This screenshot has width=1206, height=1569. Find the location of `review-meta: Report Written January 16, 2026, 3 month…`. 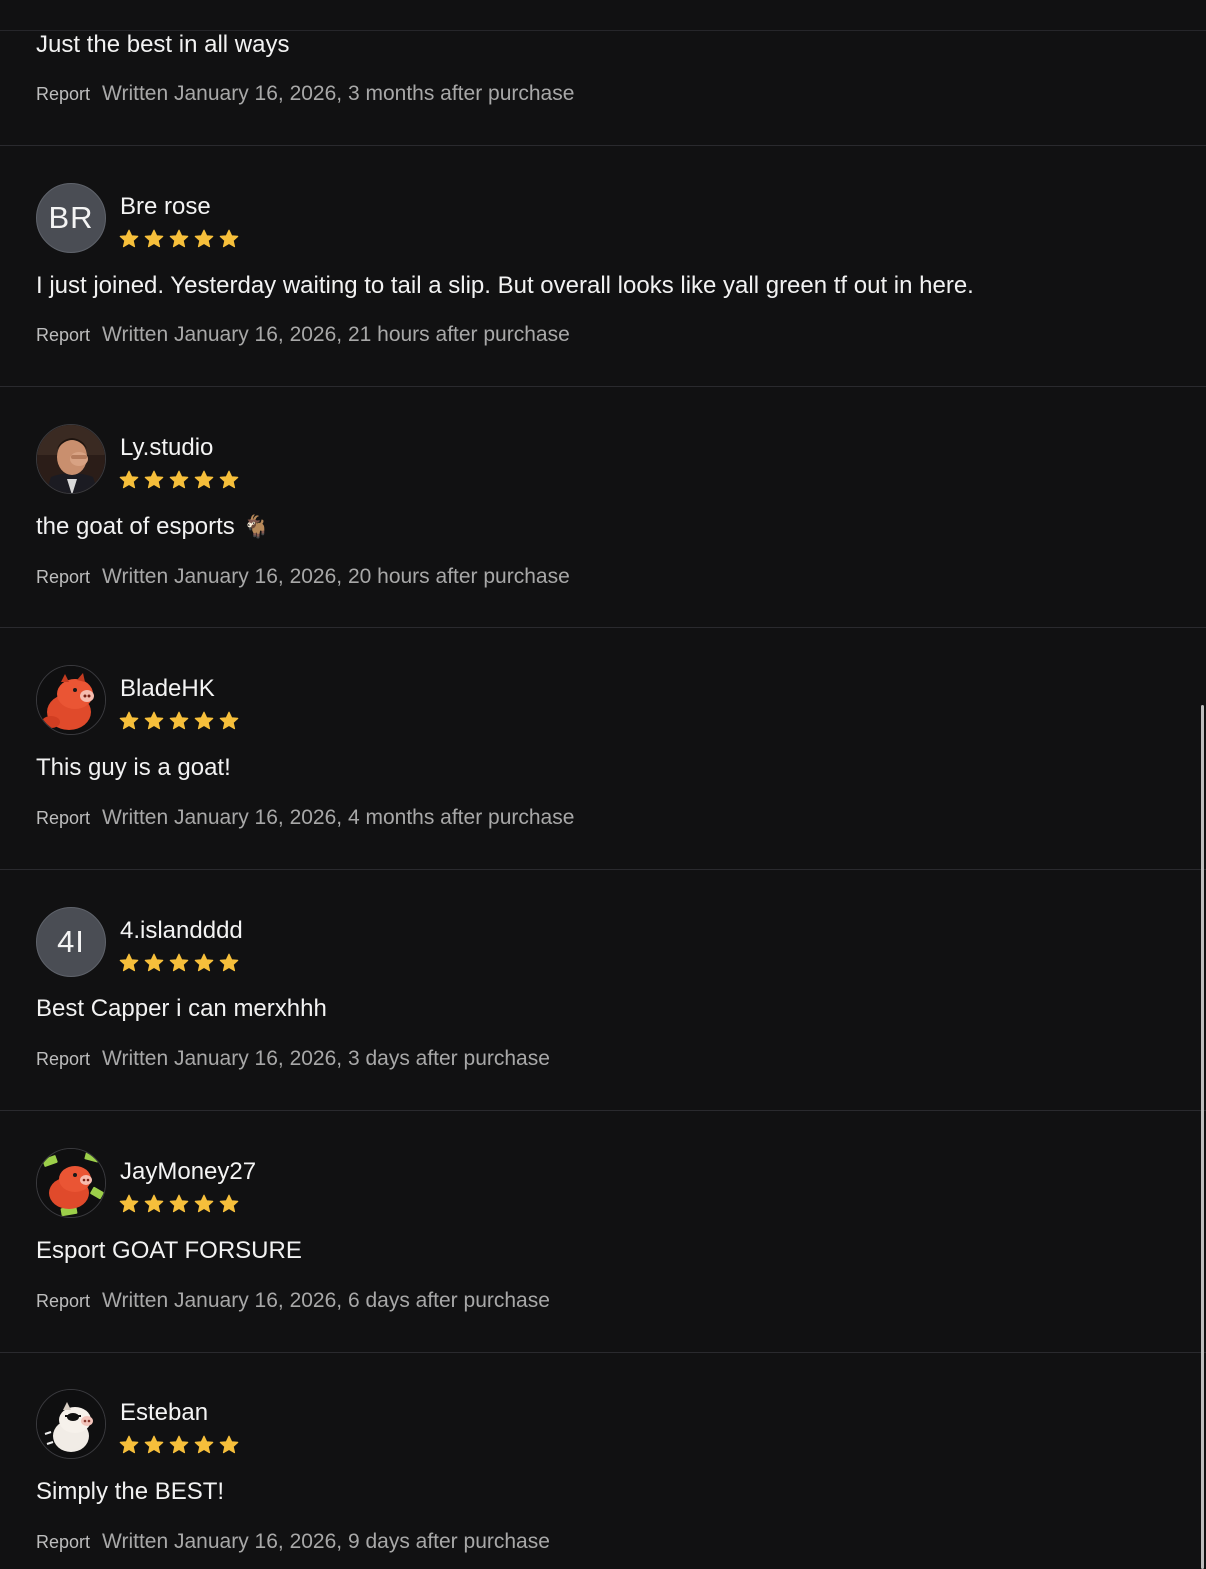

review-meta: Report Written January 16, 2026, 3 month… is located at coordinates (305, 94).